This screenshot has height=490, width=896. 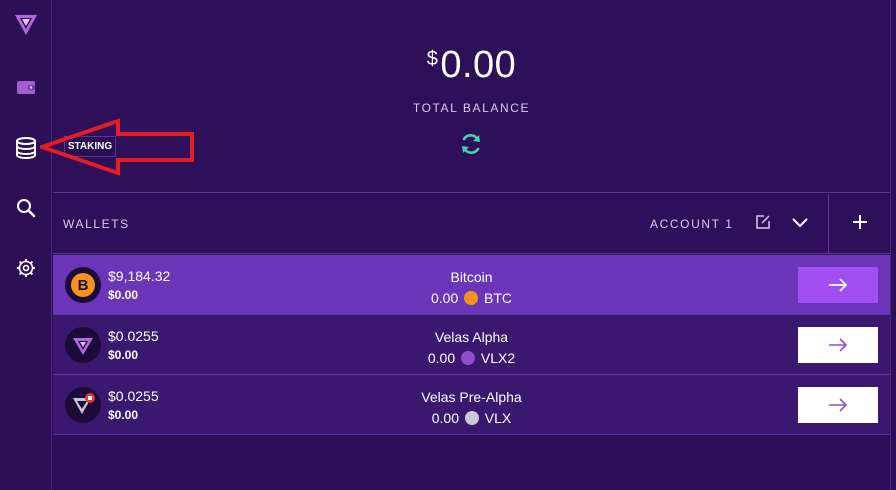 What do you see at coordinates (471, 144) in the screenshot?
I see `refresh-icon` at bounding box center [471, 144].